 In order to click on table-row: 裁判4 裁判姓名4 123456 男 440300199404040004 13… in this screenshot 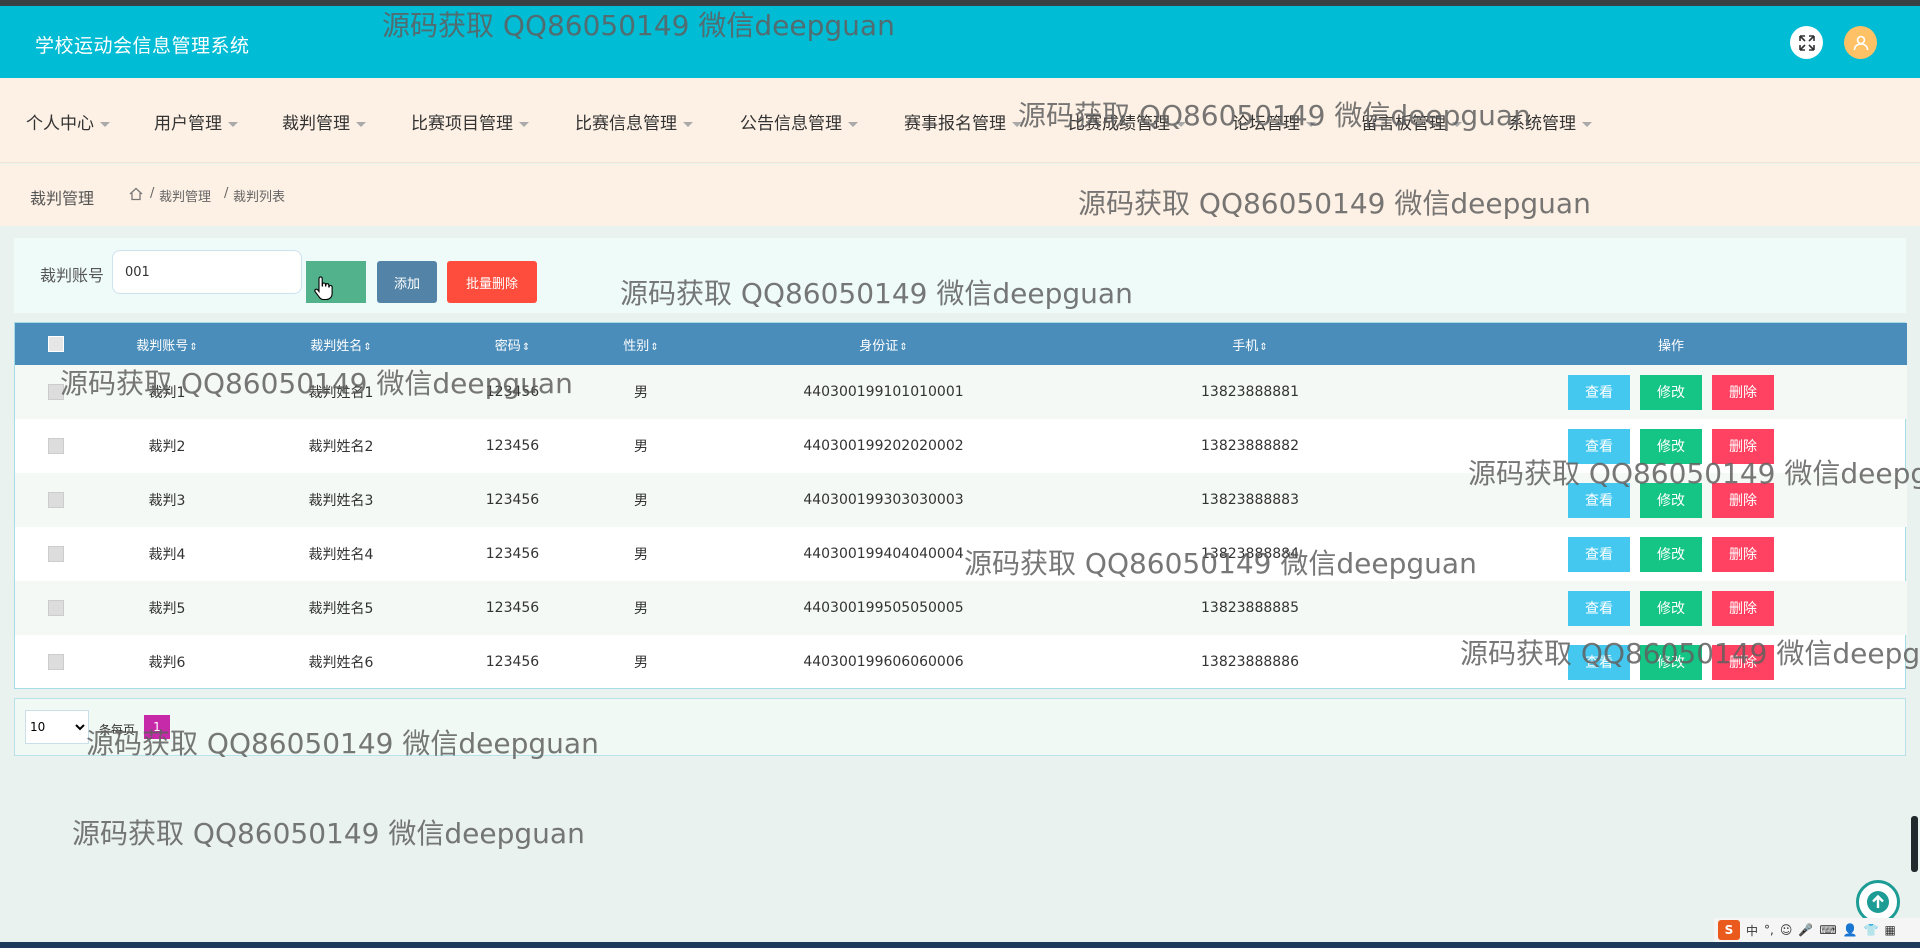, I will do `click(961, 554)`.